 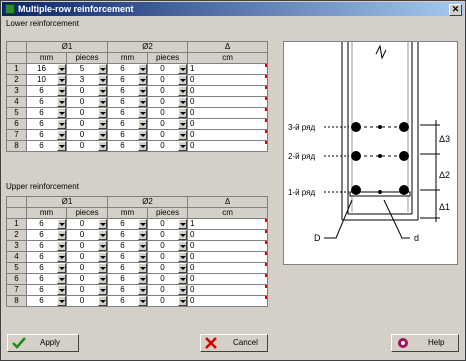 What do you see at coordinates (43, 343) in the screenshot?
I see `apply-button: Apply` at bounding box center [43, 343].